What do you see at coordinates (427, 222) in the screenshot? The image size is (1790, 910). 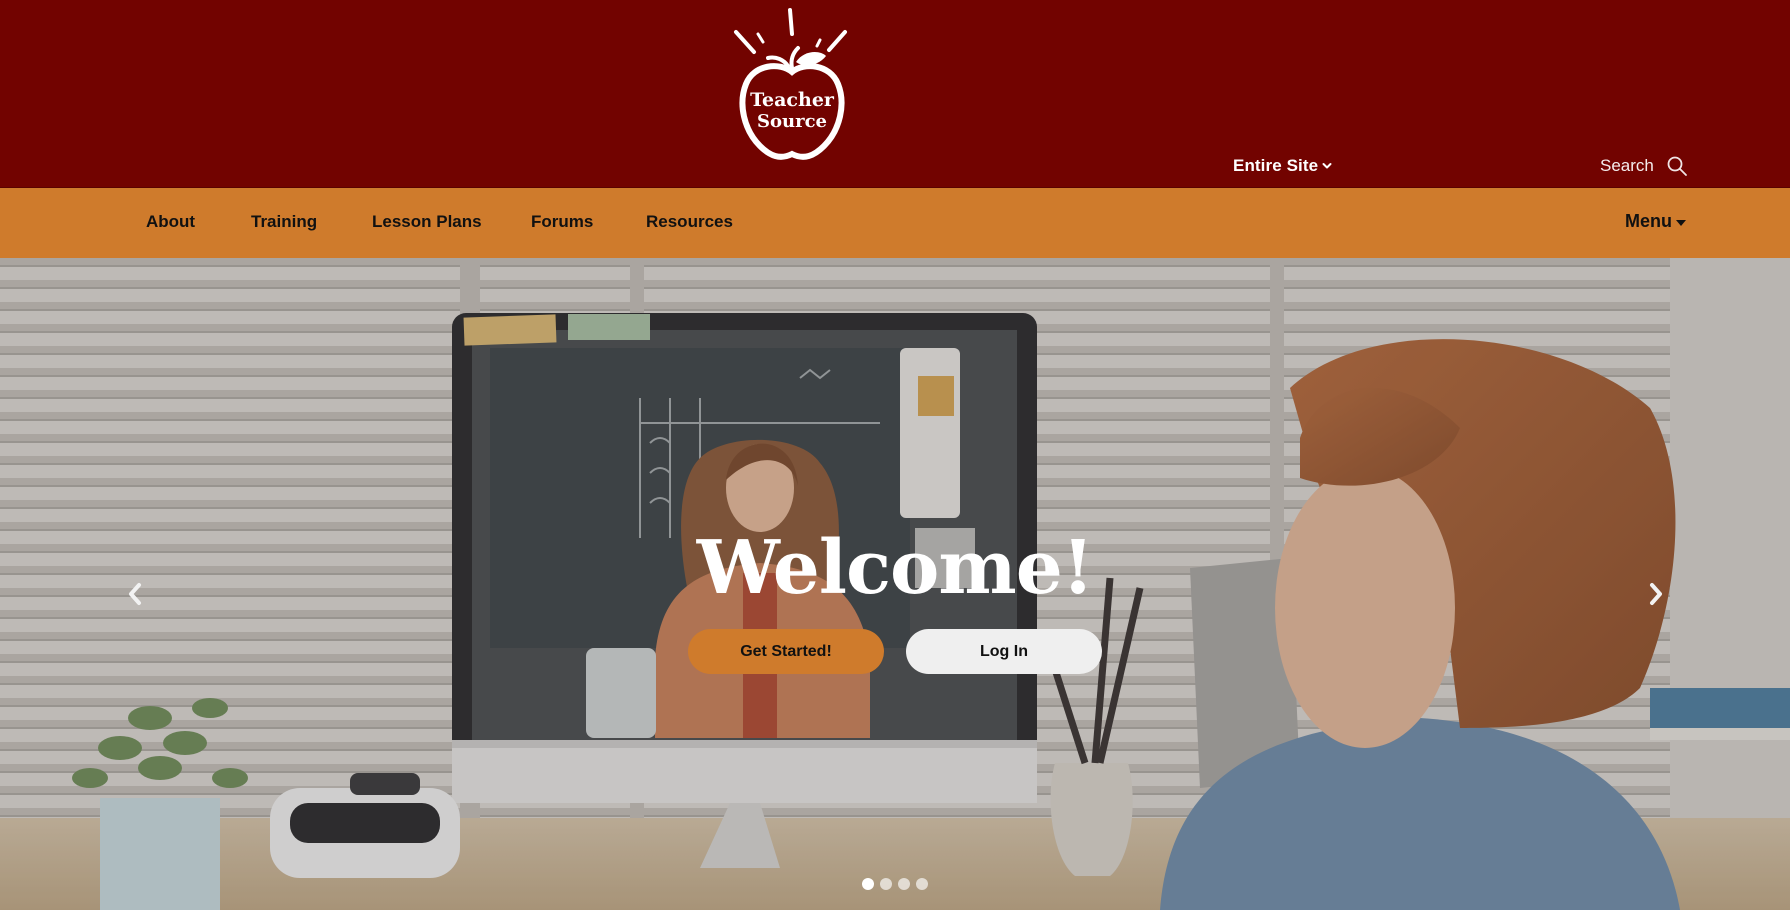 I see `nav-item-lesson-plans: Lesson Plans` at bounding box center [427, 222].